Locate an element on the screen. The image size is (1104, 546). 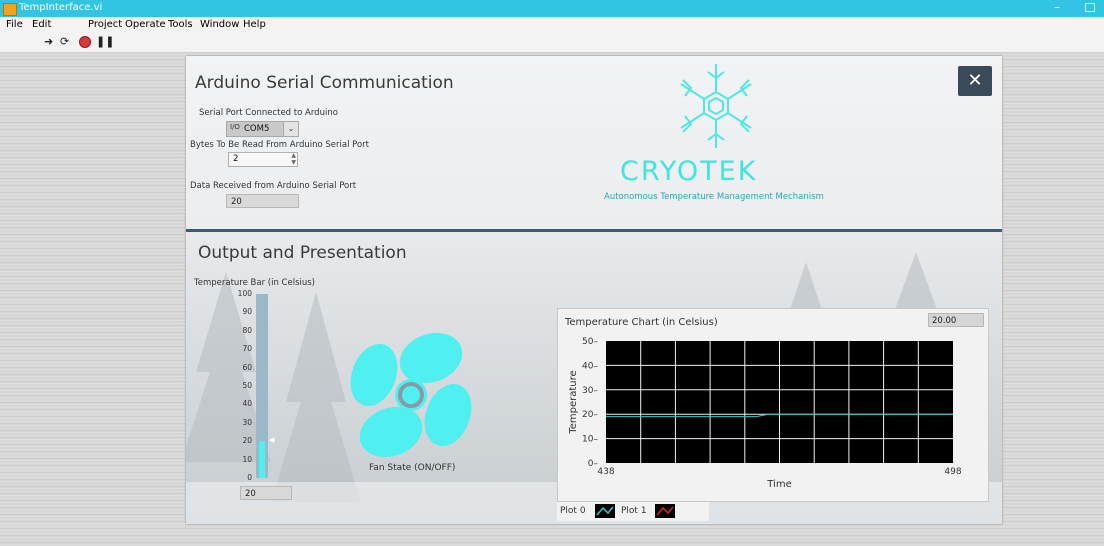
thermometer-tick-label: 0 is located at coordinates (249, 477).